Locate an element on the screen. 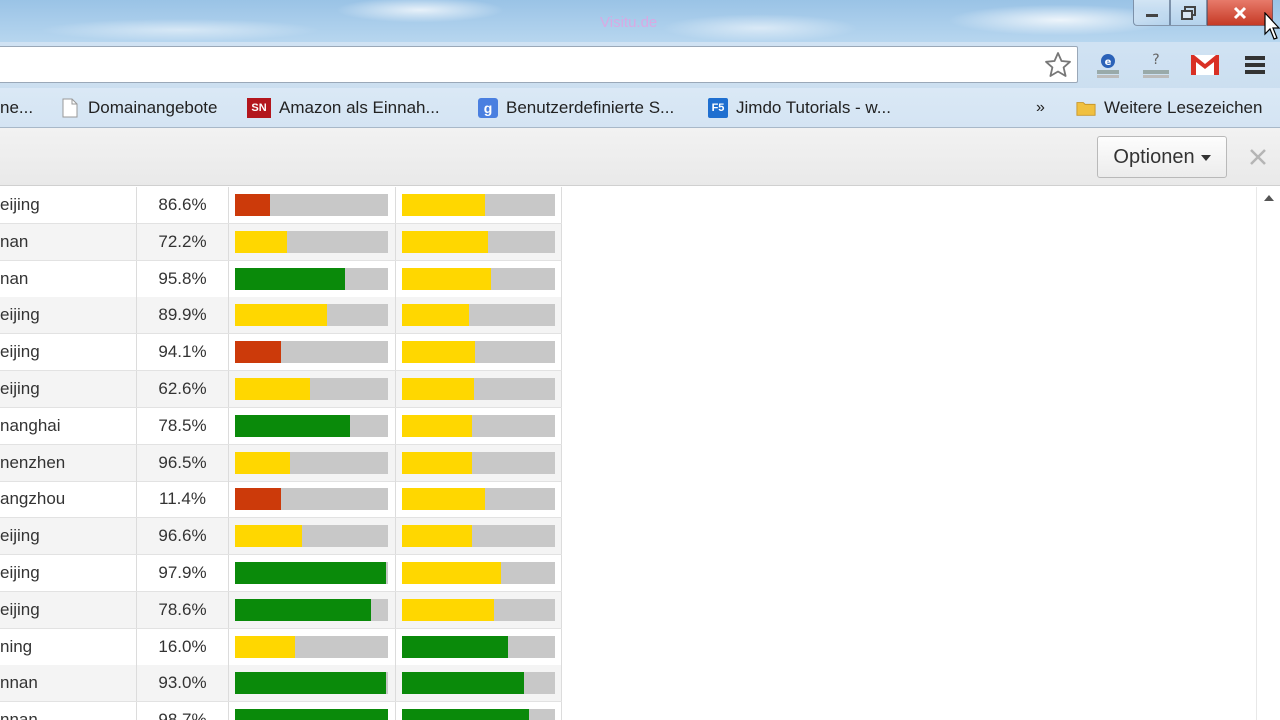 The image size is (1280, 720). svg-text: e is located at coordinates (1108, 62).